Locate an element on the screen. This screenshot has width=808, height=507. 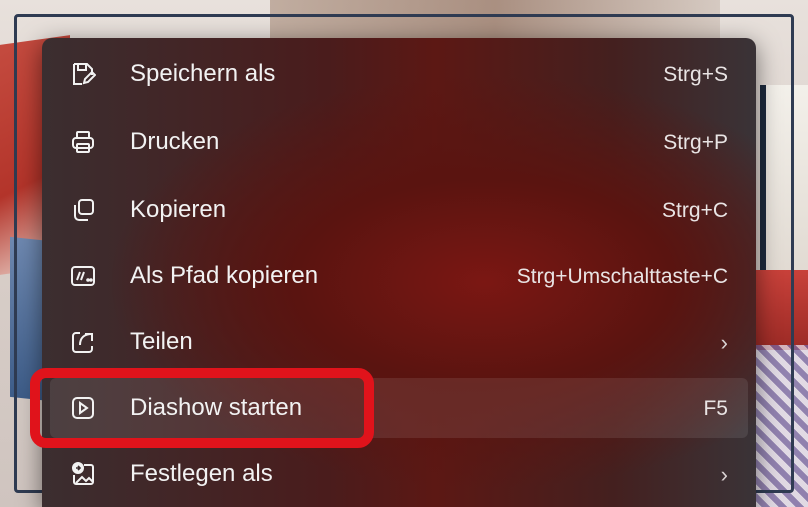
menu-item-shortcut: Strg+C is located at coordinates (695, 210).